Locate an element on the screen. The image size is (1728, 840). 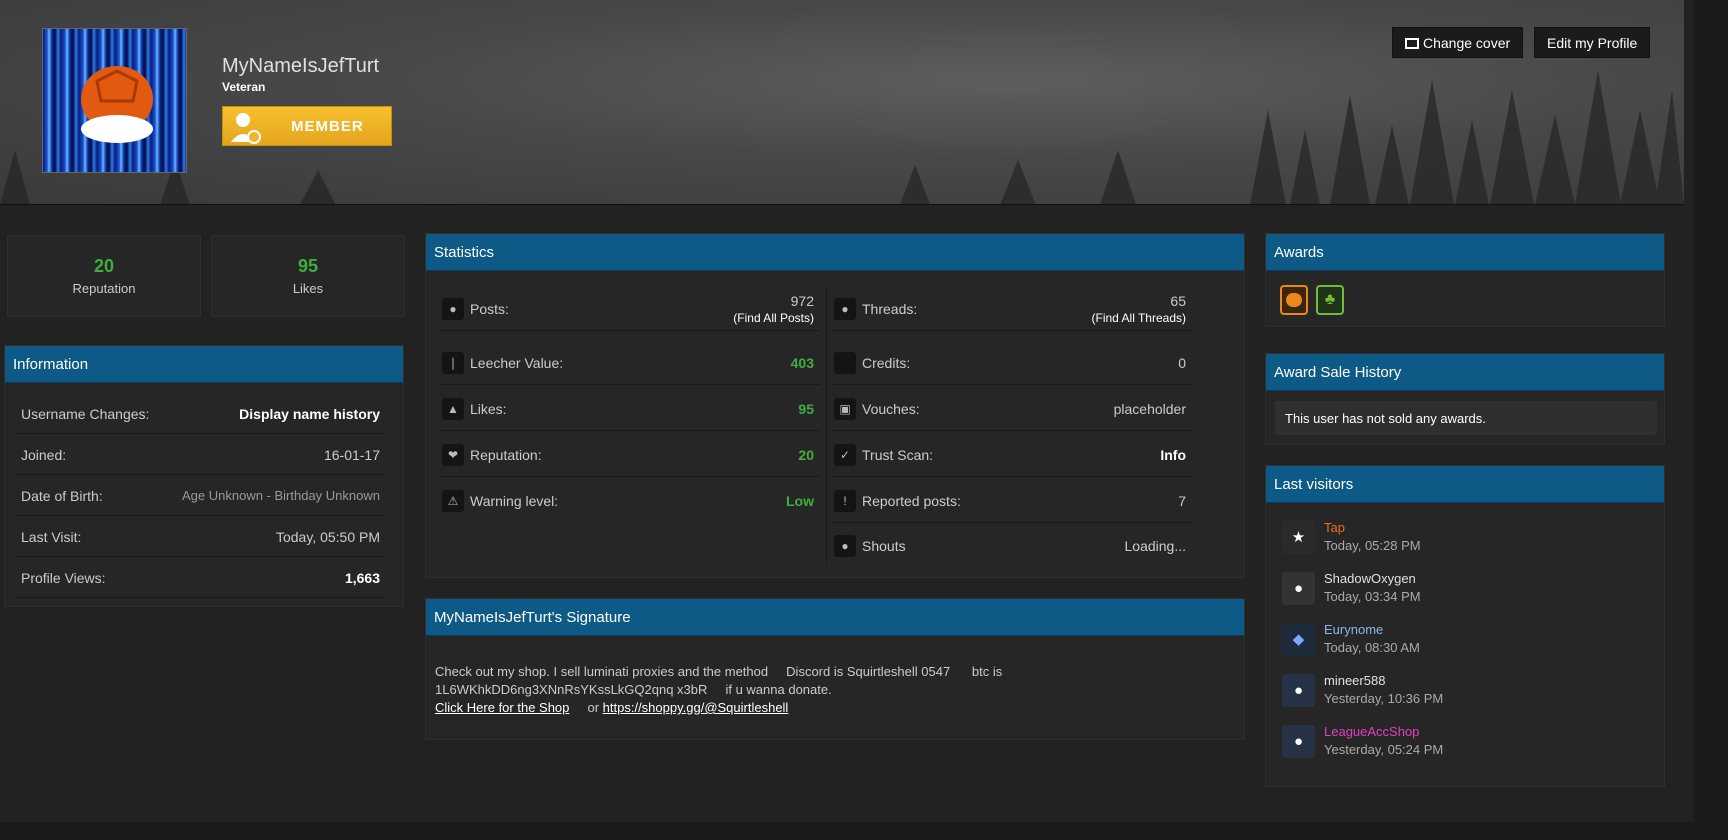
info-label: Username Changes: is located at coordinates (85, 414).